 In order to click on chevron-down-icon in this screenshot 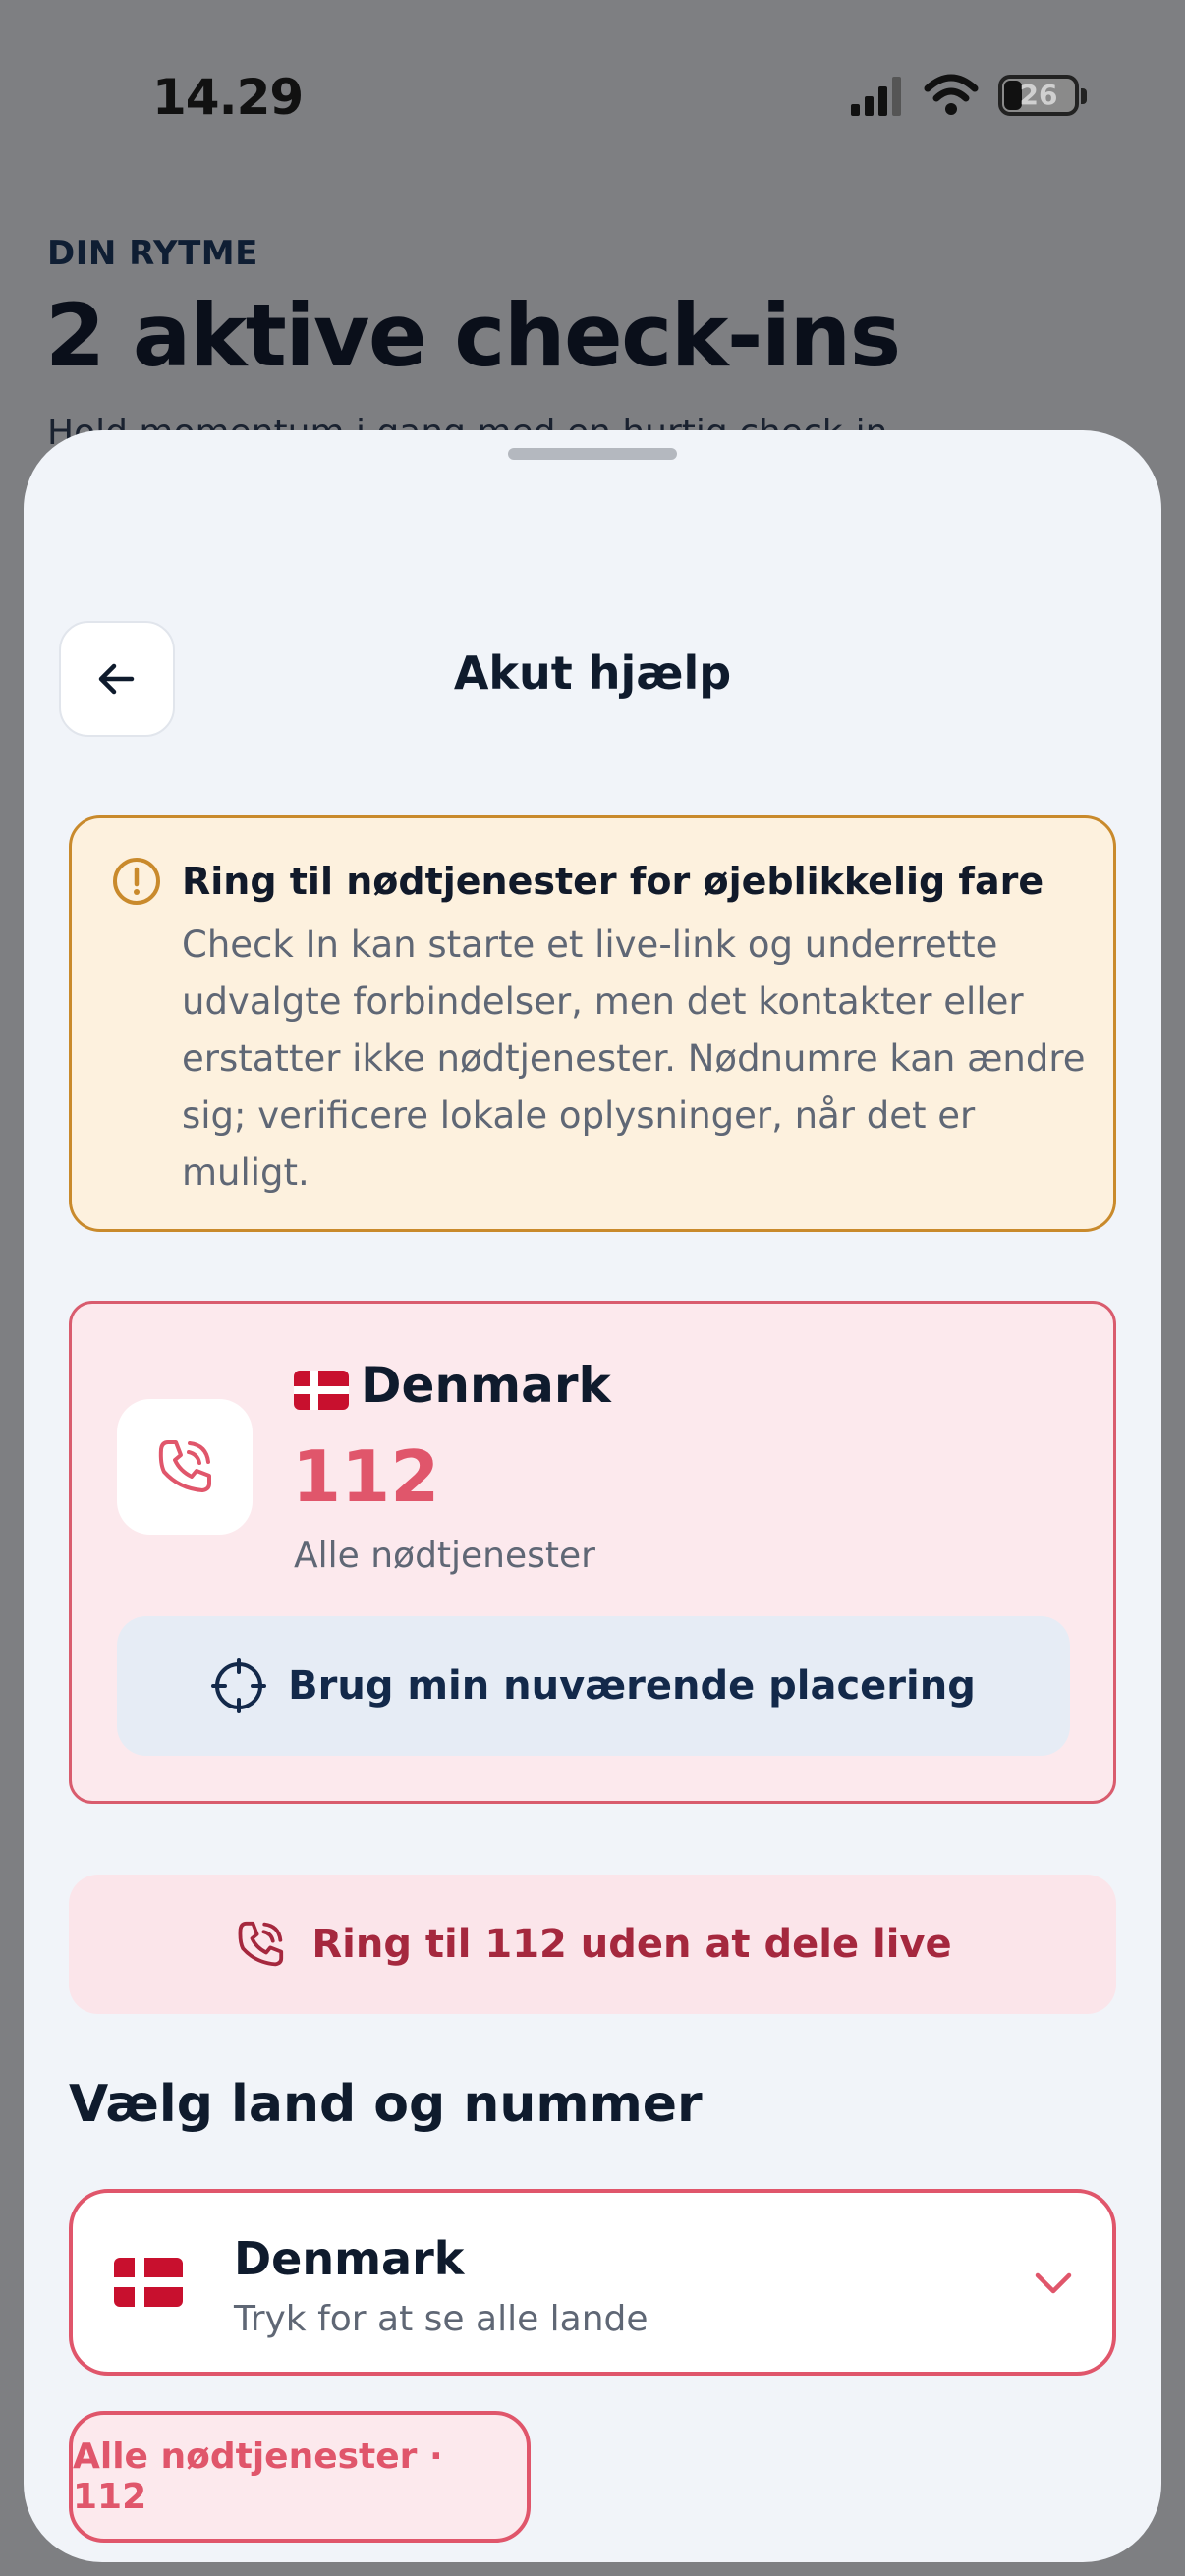, I will do `click(1053, 2283)`.